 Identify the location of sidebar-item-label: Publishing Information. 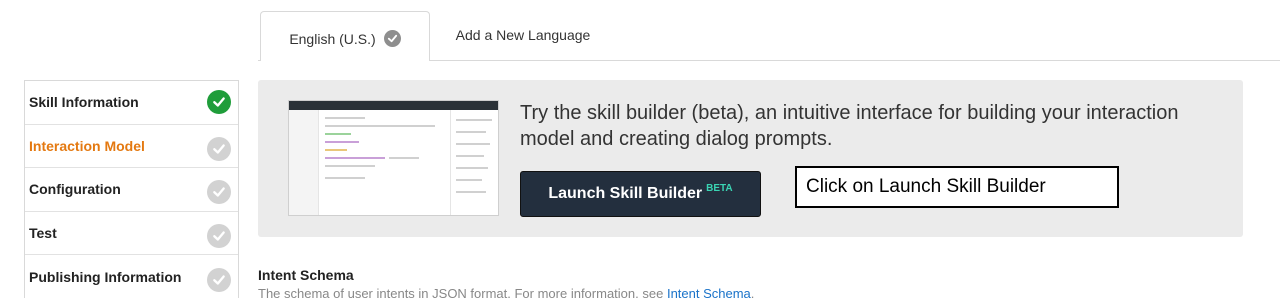
(105, 276).